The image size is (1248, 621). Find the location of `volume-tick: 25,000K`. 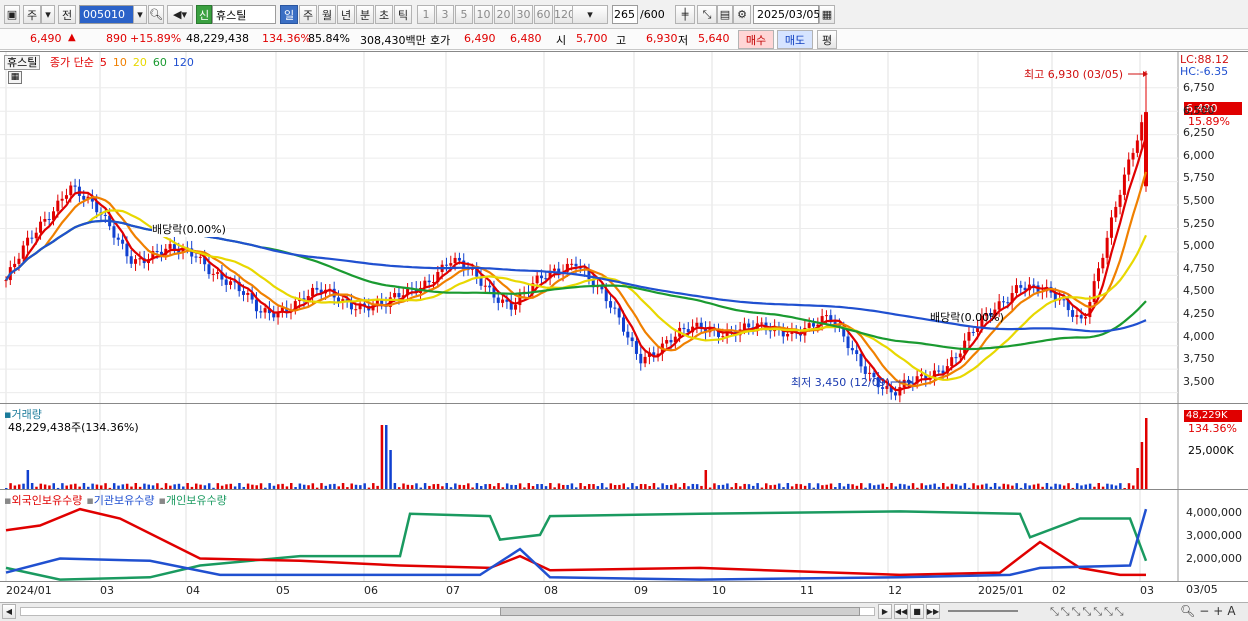

volume-tick: 25,000K is located at coordinates (1211, 450).